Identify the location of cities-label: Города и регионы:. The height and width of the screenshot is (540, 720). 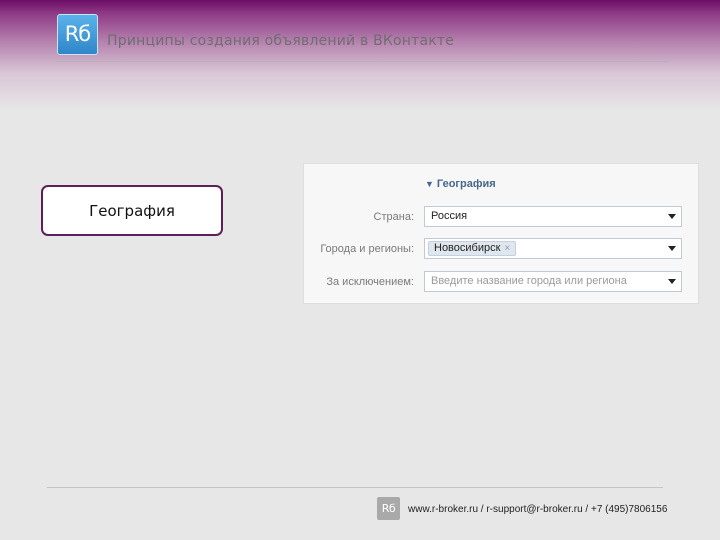
(367, 249).